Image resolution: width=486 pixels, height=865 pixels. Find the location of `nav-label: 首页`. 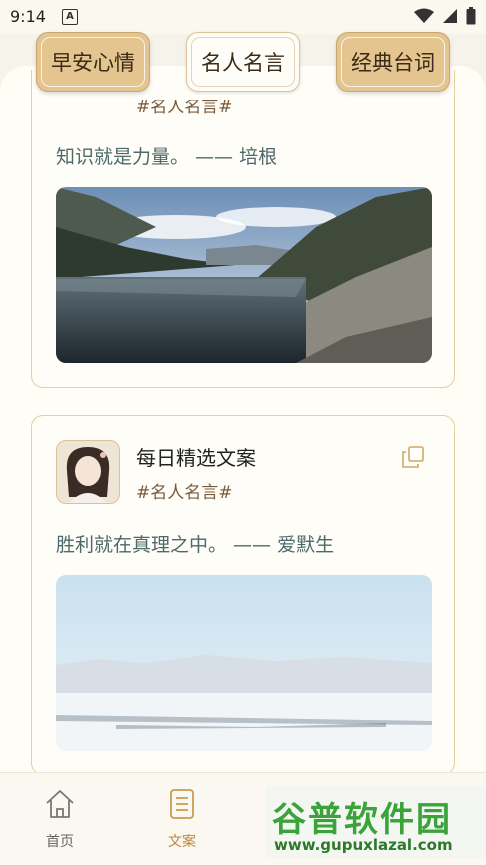

nav-label: 首页 is located at coordinates (60, 842).